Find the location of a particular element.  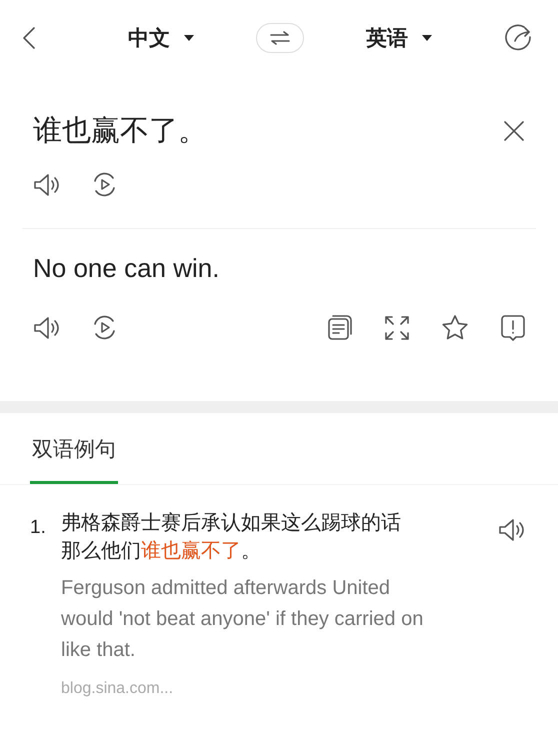

tab: 双语例句 is located at coordinates (74, 448).